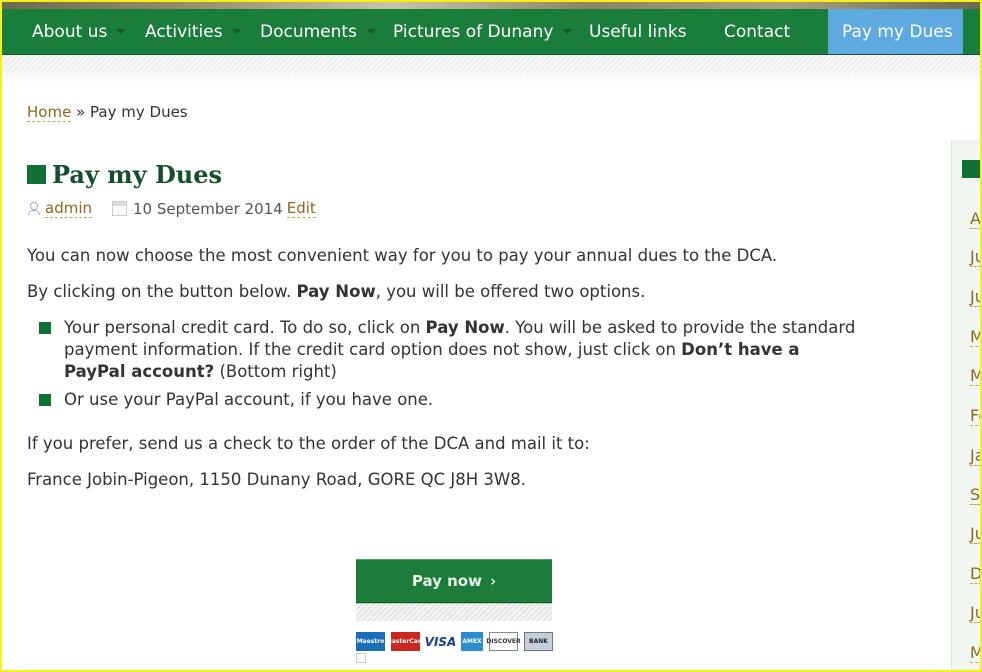 The image size is (982, 672). I want to click on page-title-block: Pay my Dues, so click(124, 174).